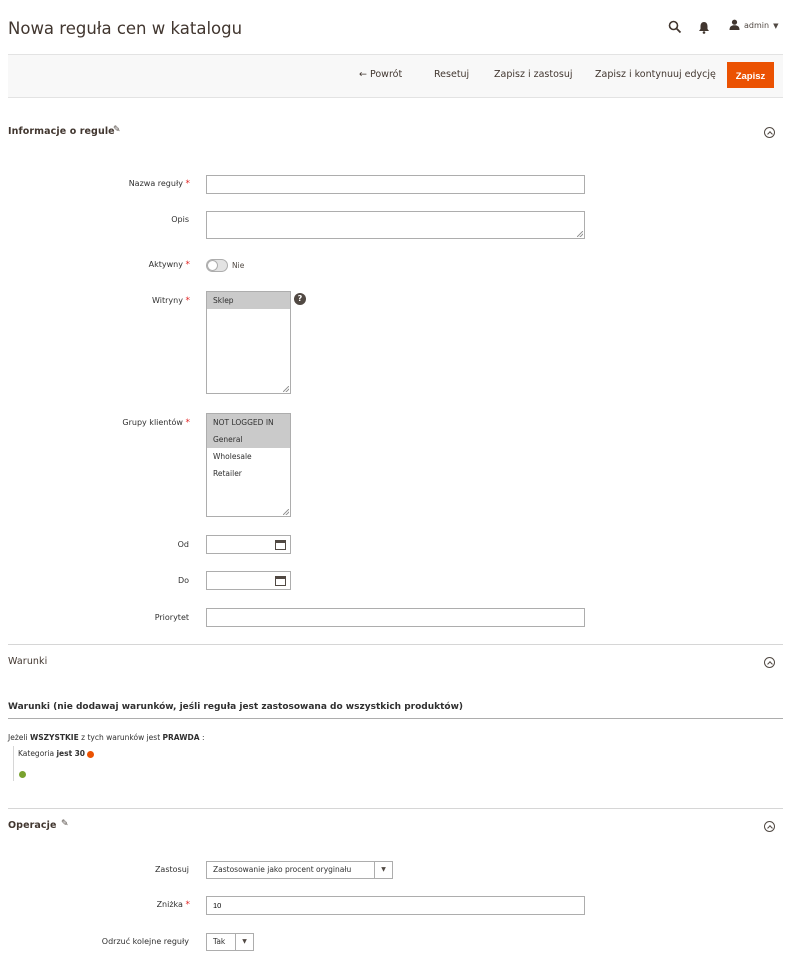 This screenshot has width=800, height=965. I want to click on active-label: Aktywny *, so click(169, 265).